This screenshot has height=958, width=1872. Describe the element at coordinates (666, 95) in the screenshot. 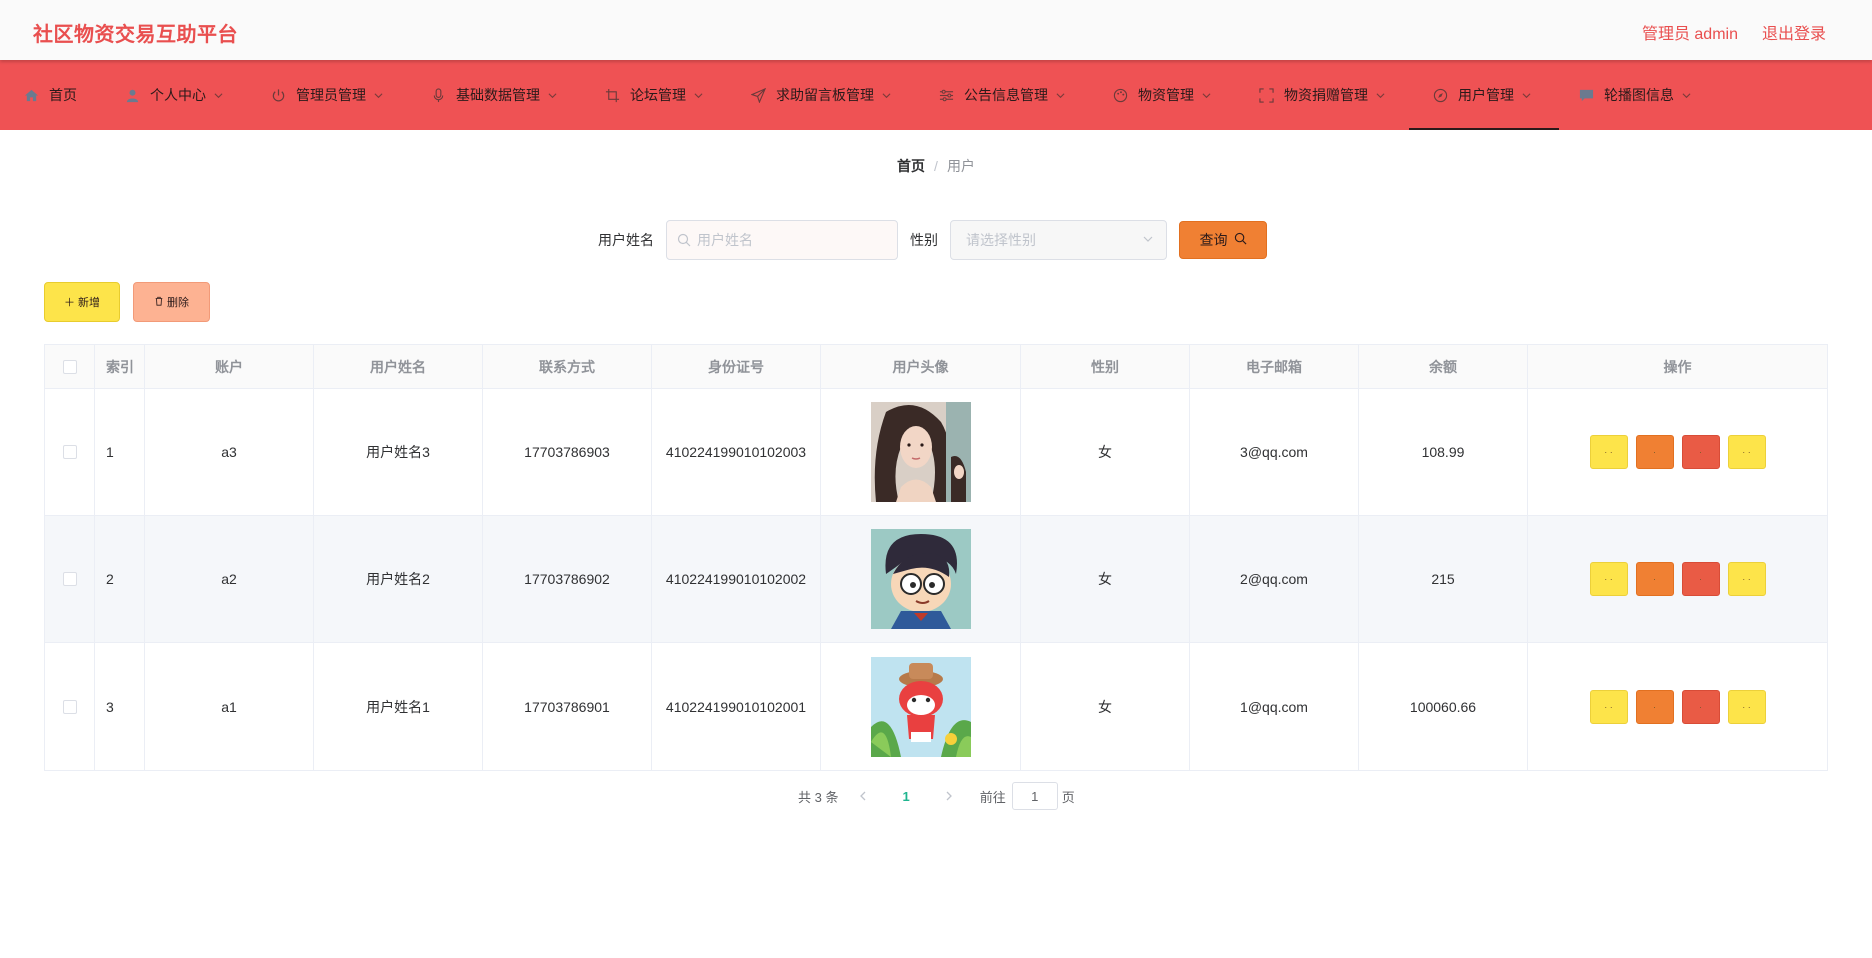

I see `nav-item-forum: 论坛管理` at that location.